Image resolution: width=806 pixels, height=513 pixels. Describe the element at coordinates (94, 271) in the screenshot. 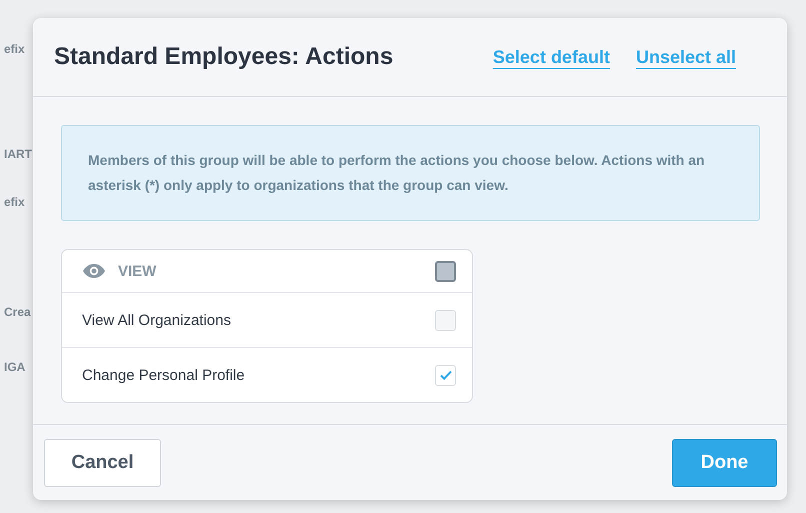

I see `eye-icon` at that location.